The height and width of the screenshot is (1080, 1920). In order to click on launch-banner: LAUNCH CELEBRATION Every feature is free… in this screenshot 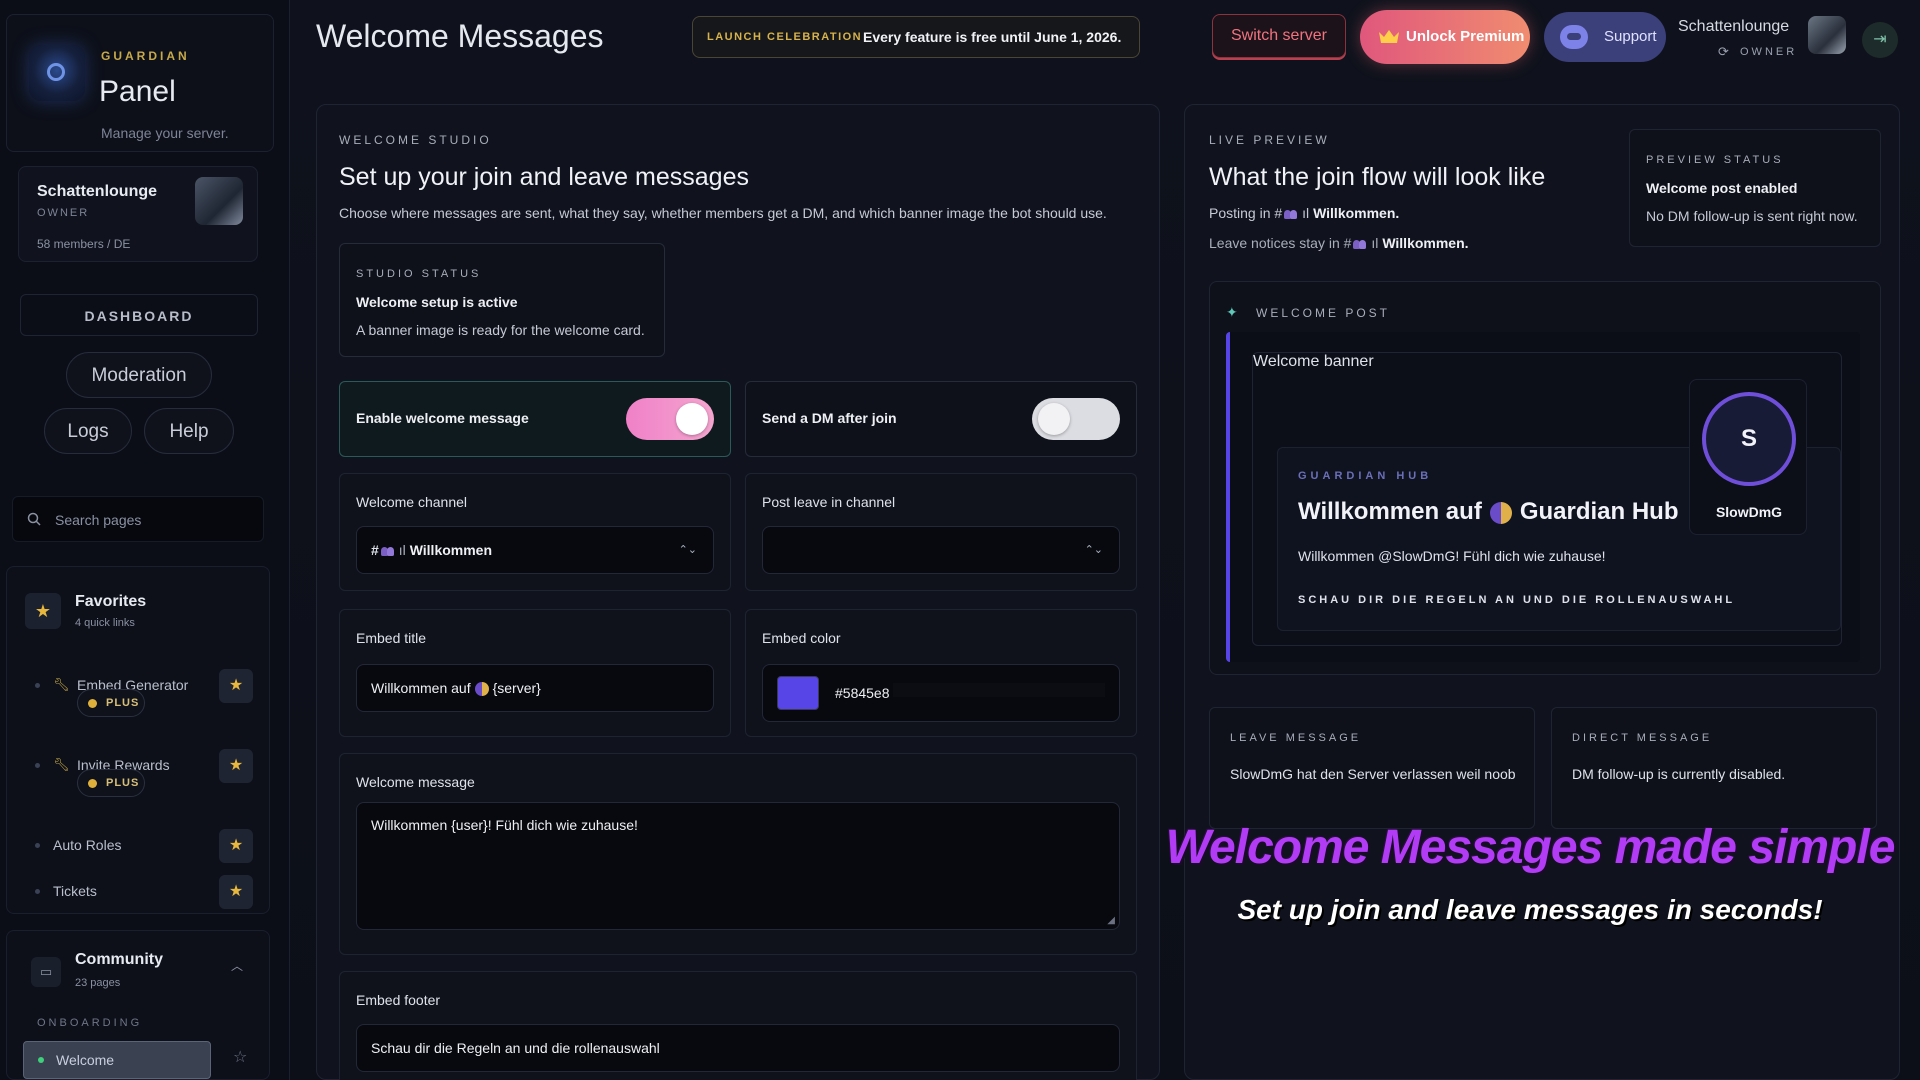, I will do `click(916, 37)`.